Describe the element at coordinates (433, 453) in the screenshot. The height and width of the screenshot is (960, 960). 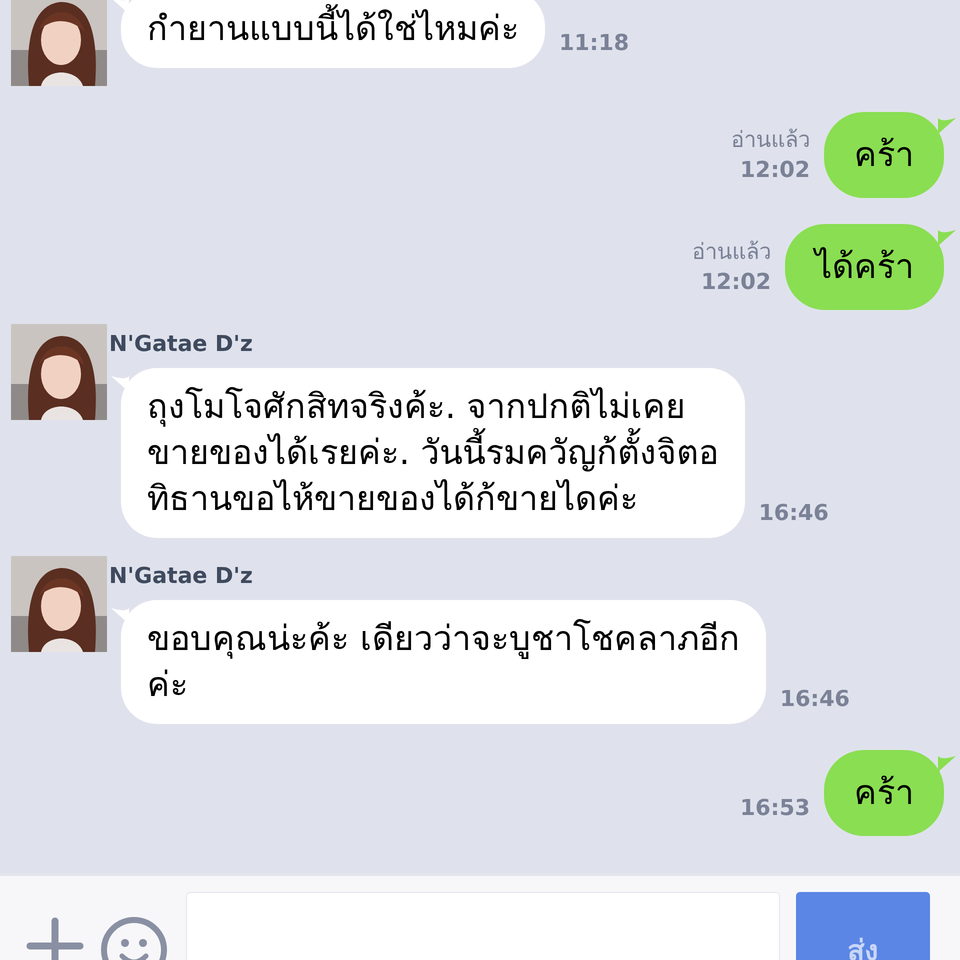
I see `message-bubble: ถุงโมโจศักสิทจริงค้ะ. จากปกติไม่เคย ขายของได้เรยค่ะ. วันนี้รมควัญก้ตั้งจิตอ ทิธานขอไห้ขายของได้ก้ขายไดค่ะ` at that location.